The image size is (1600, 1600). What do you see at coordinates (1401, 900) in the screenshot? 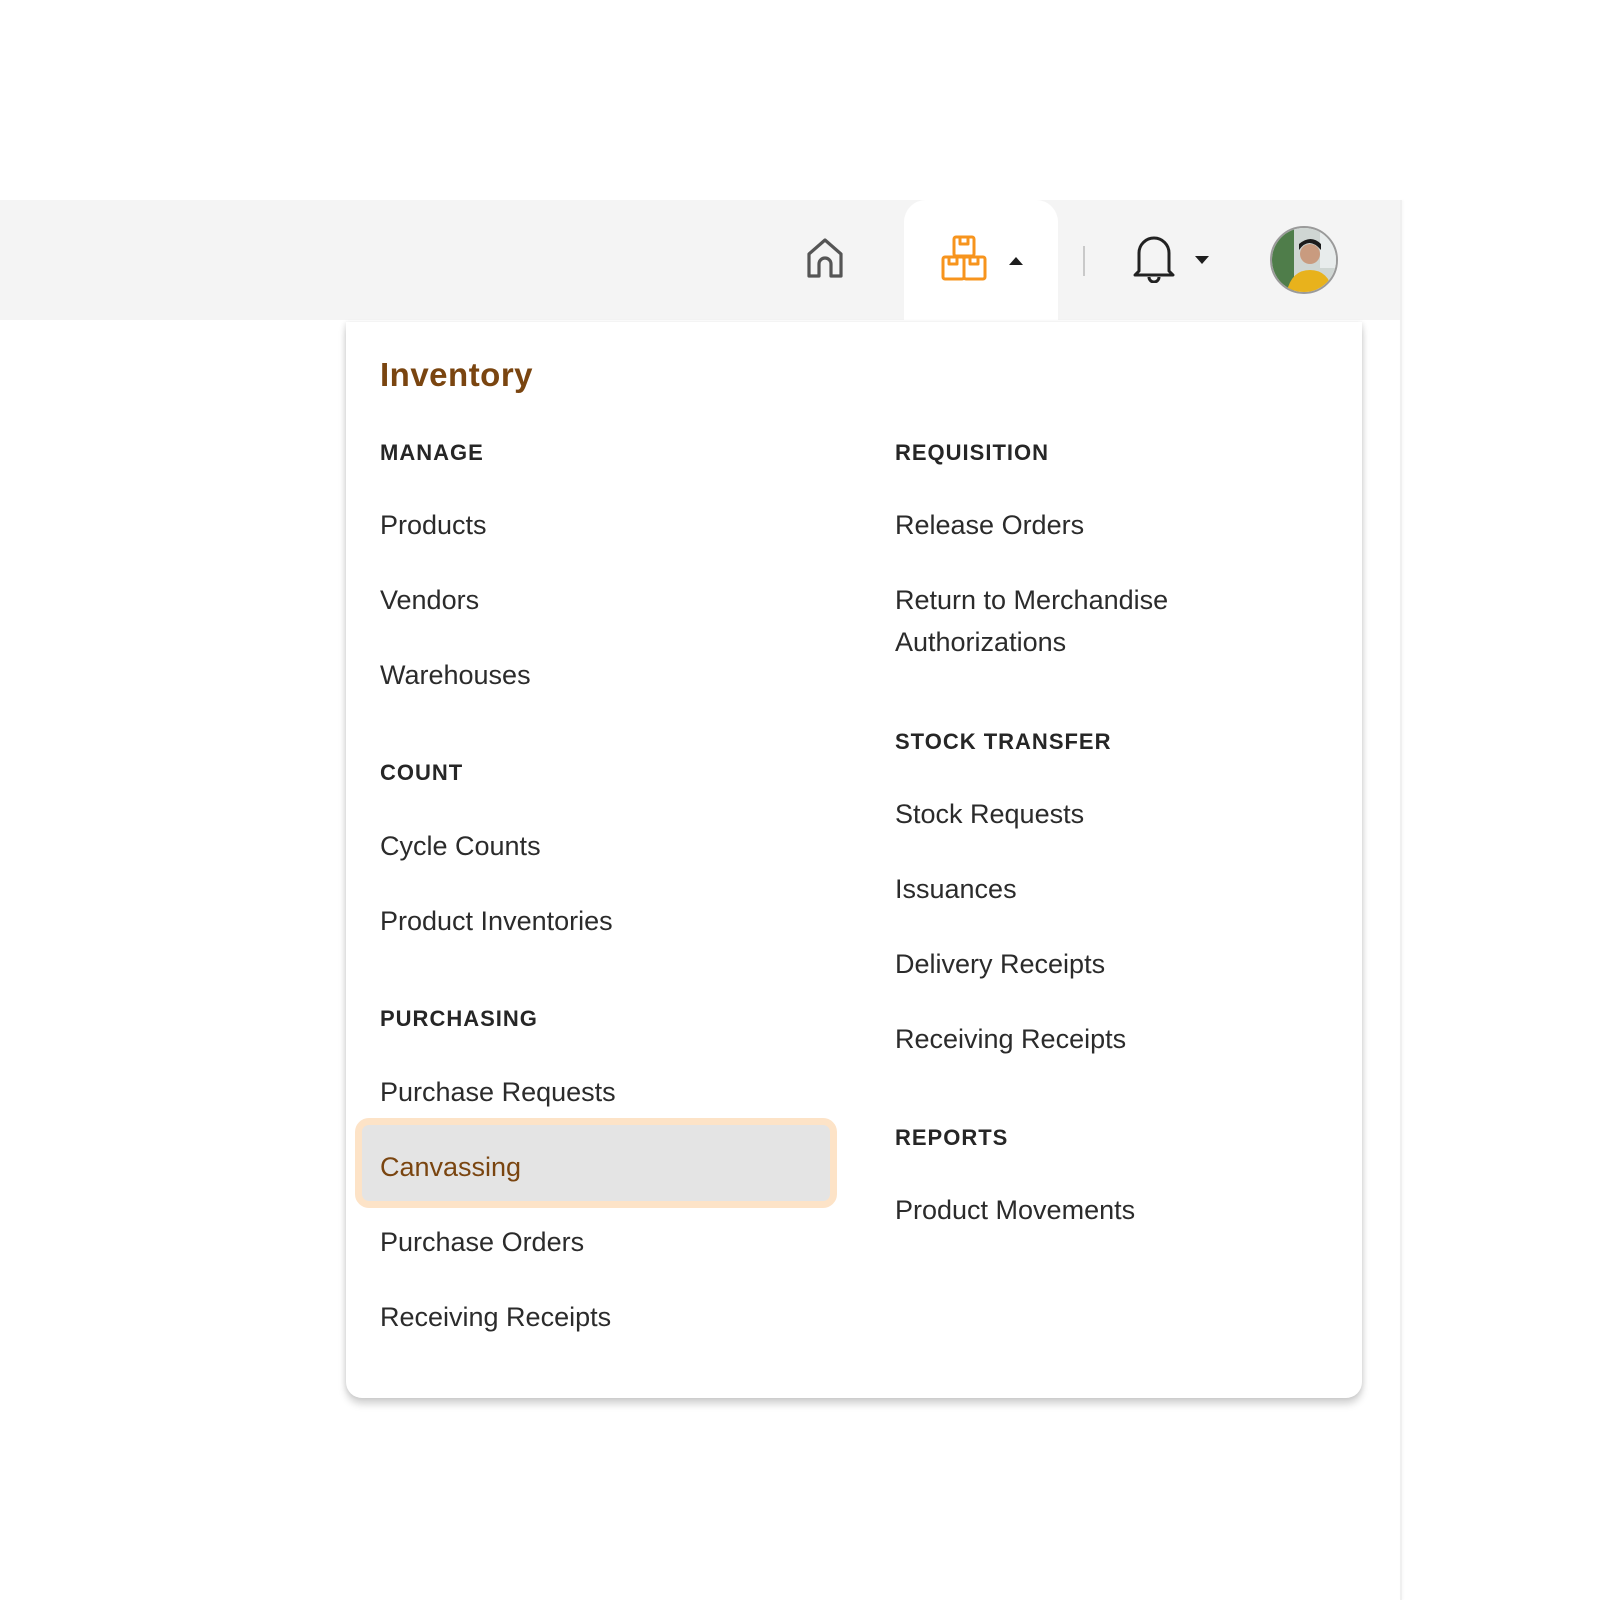
I see `page-edge` at bounding box center [1401, 900].